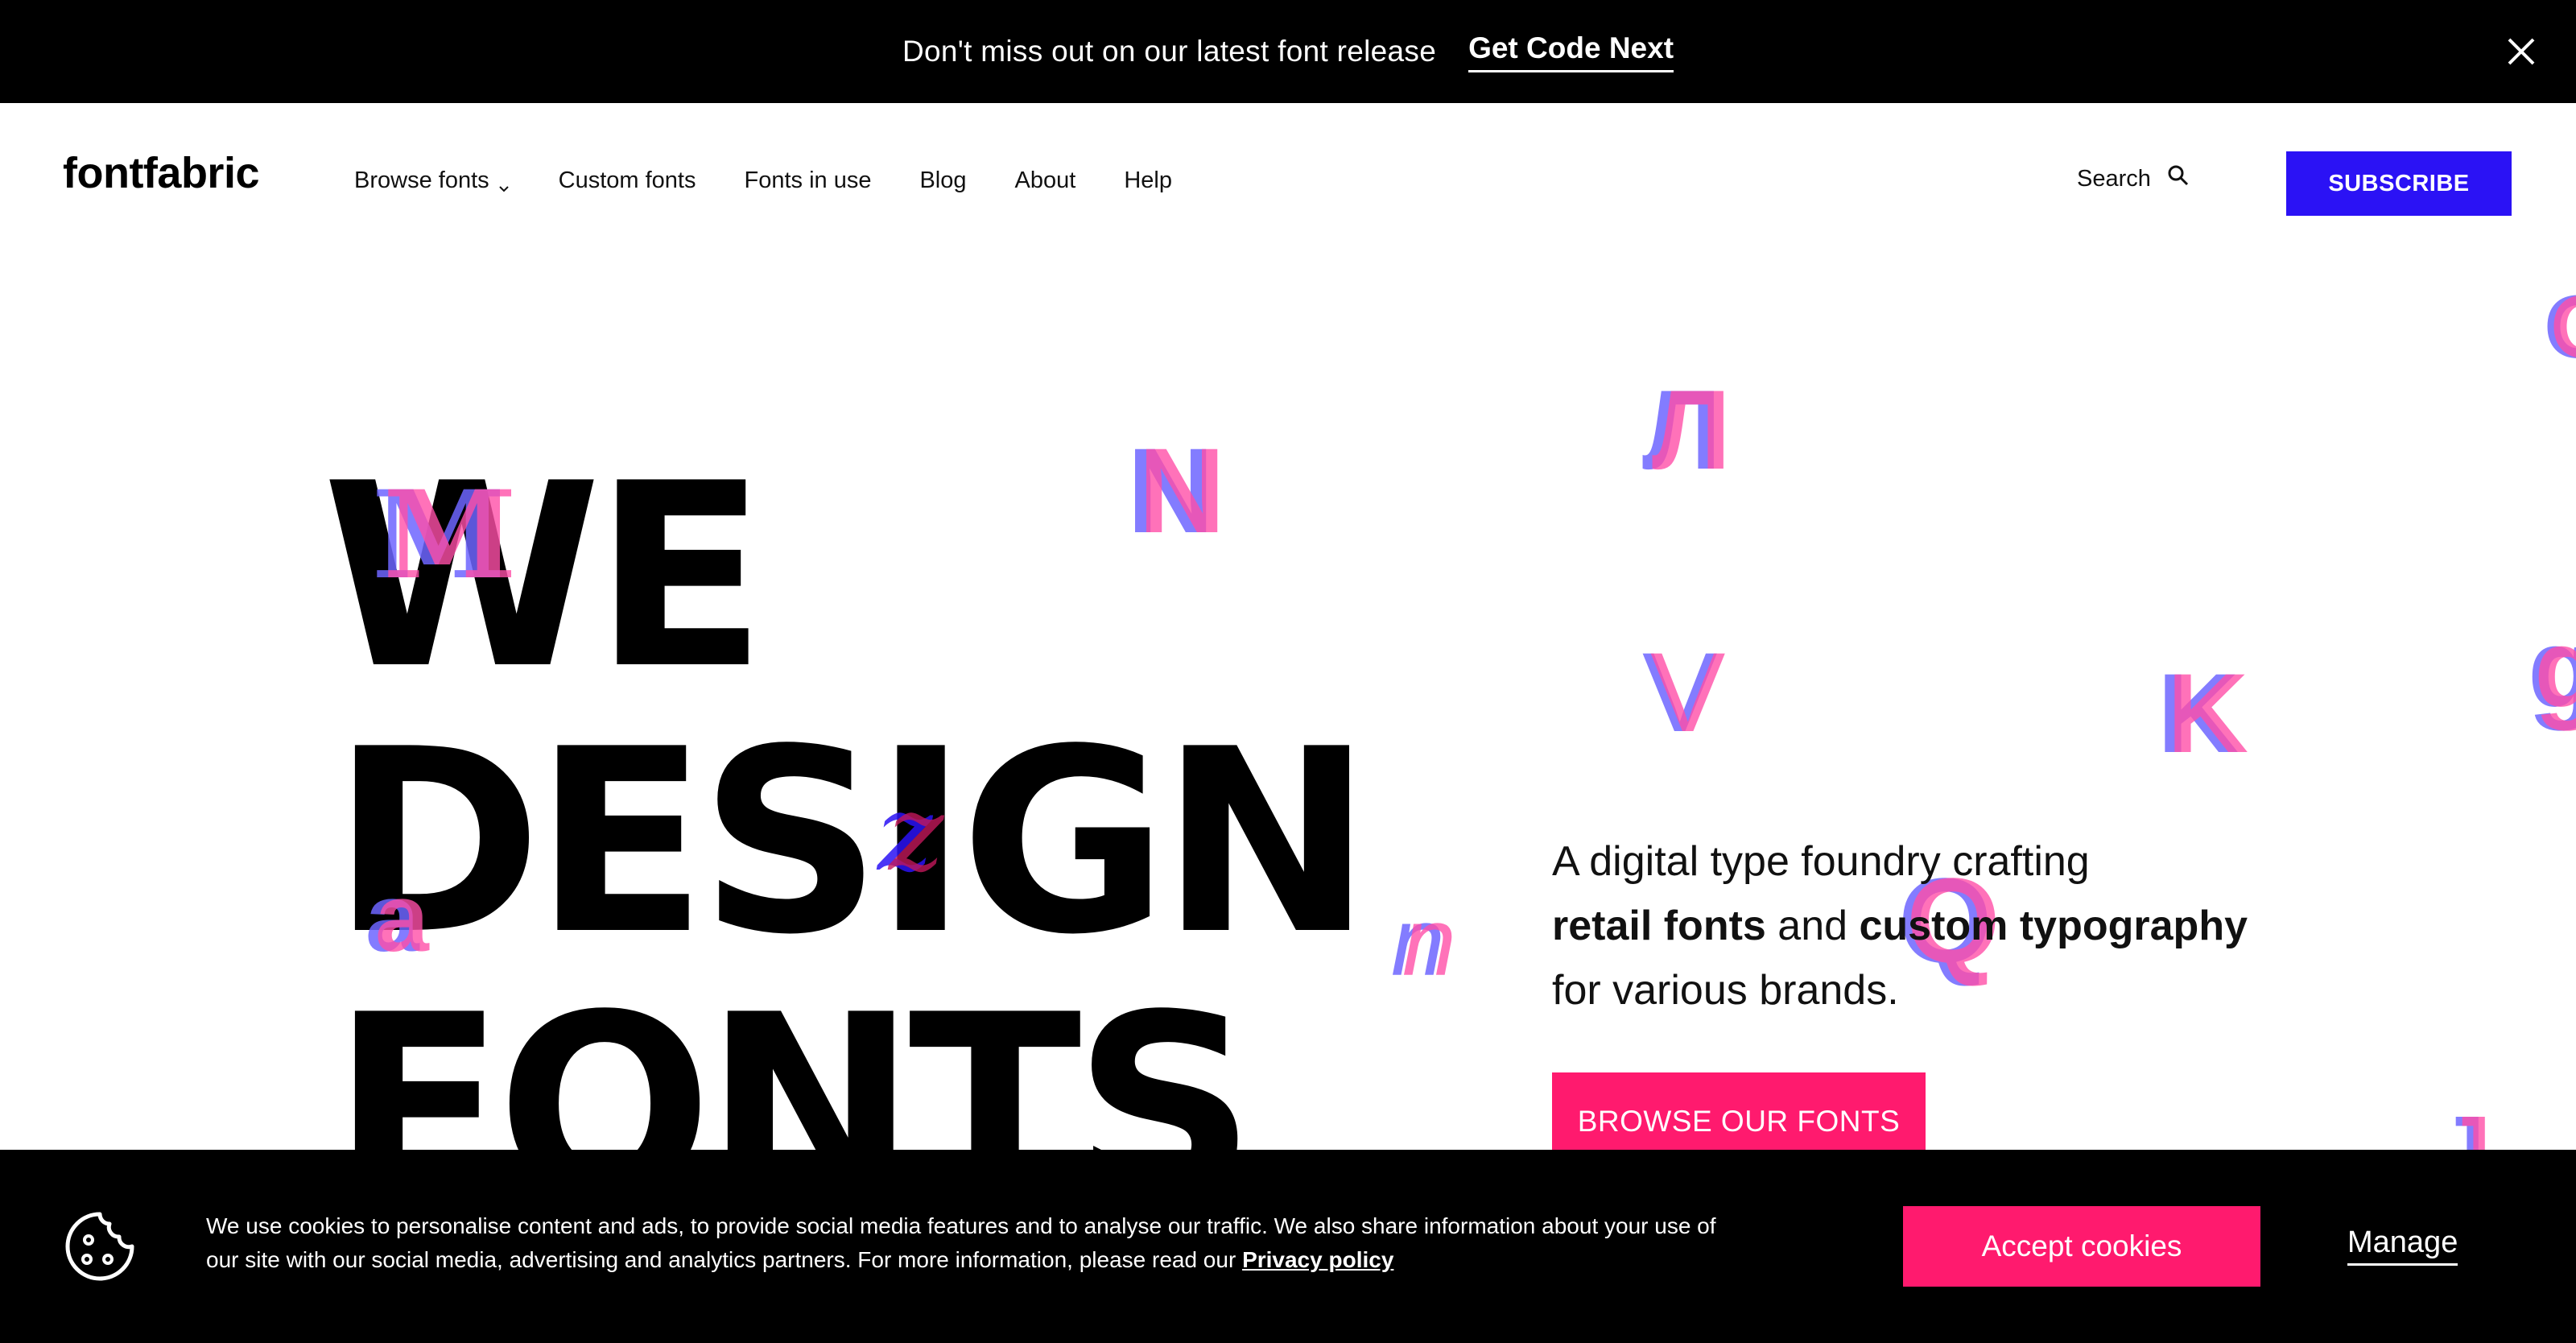  What do you see at coordinates (1429, 942) in the screenshot?
I see `glyph-layer: n` at bounding box center [1429, 942].